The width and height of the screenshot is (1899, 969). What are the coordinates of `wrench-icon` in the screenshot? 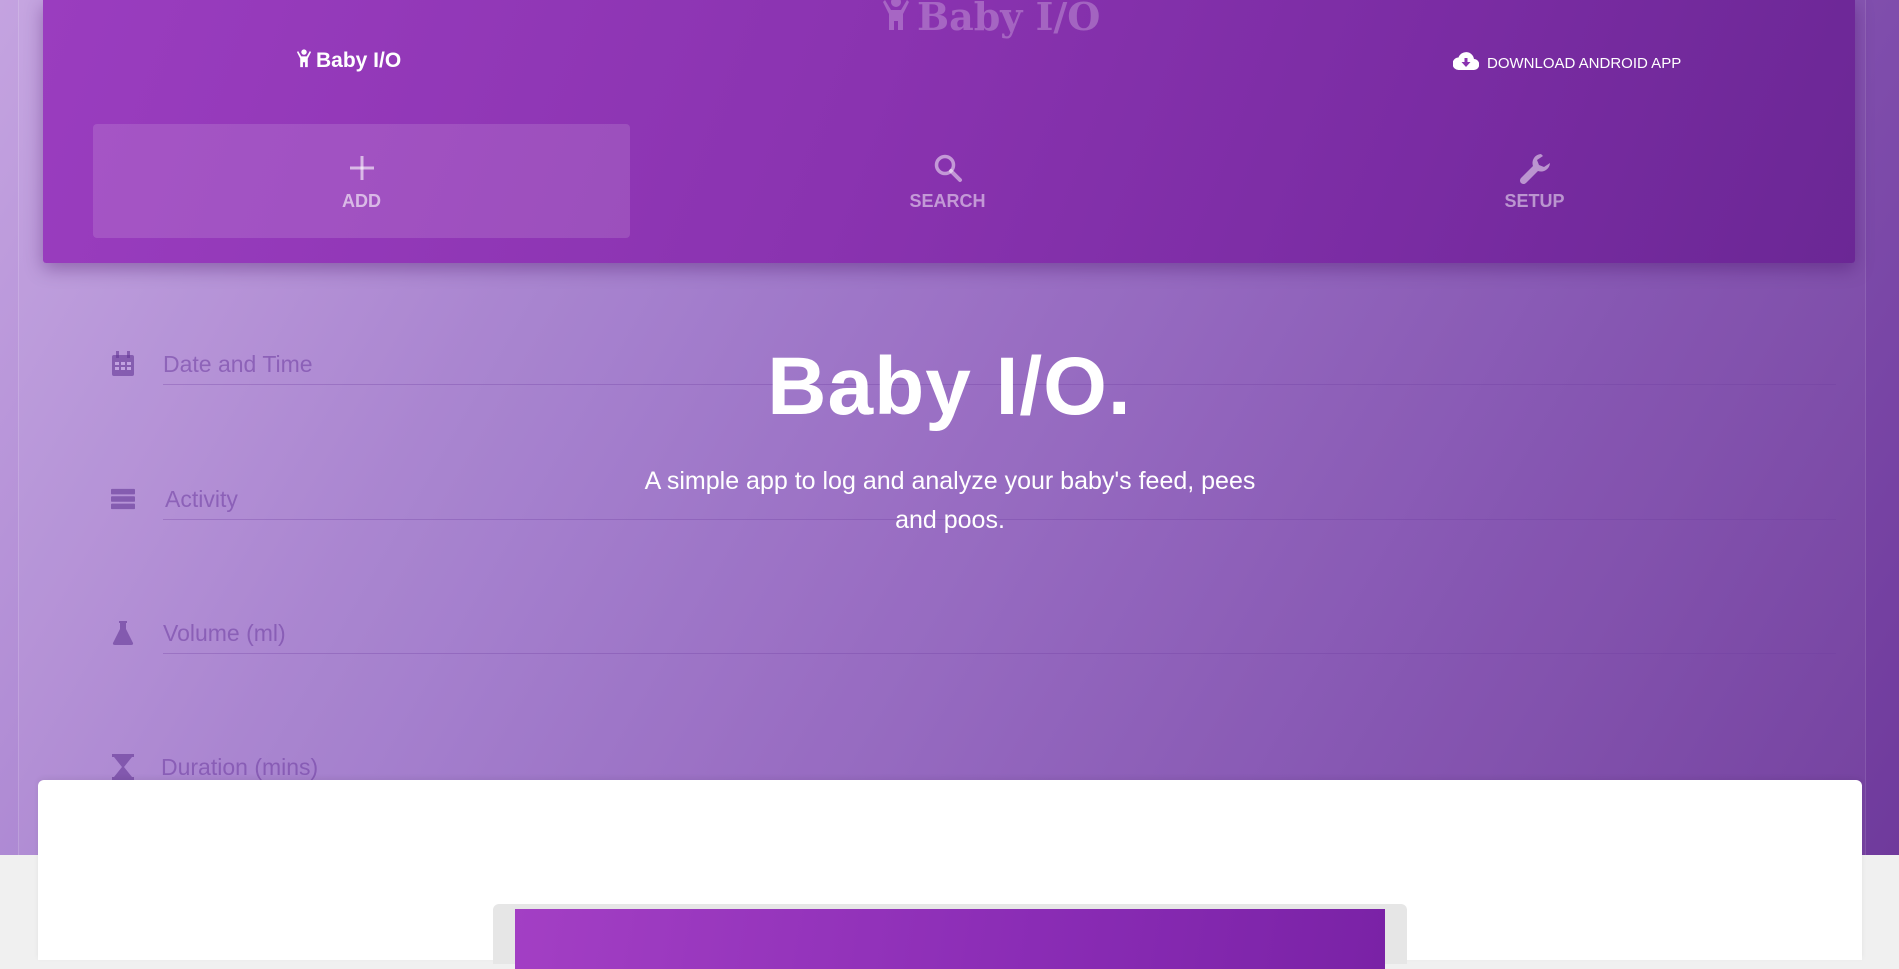 It's located at (1535, 168).